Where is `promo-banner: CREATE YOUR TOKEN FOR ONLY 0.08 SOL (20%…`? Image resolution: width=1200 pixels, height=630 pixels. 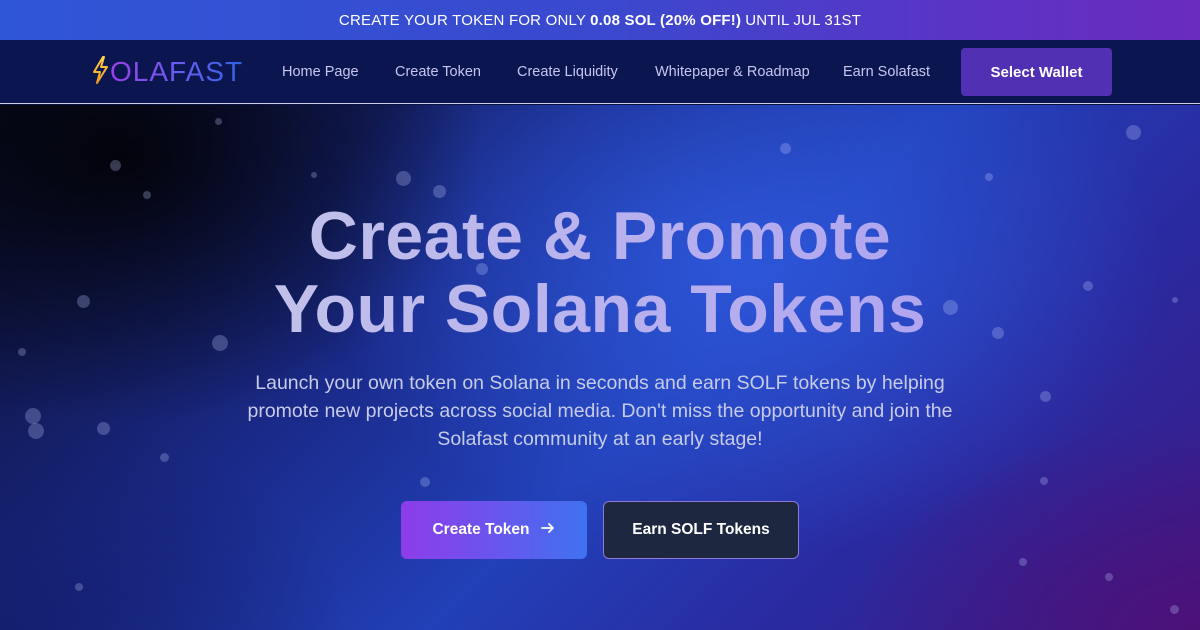
promo-banner: CREATE YOUR TOKEN FOR ONLY 0.08 SOL (20%… is located at coordinates (600, 20).